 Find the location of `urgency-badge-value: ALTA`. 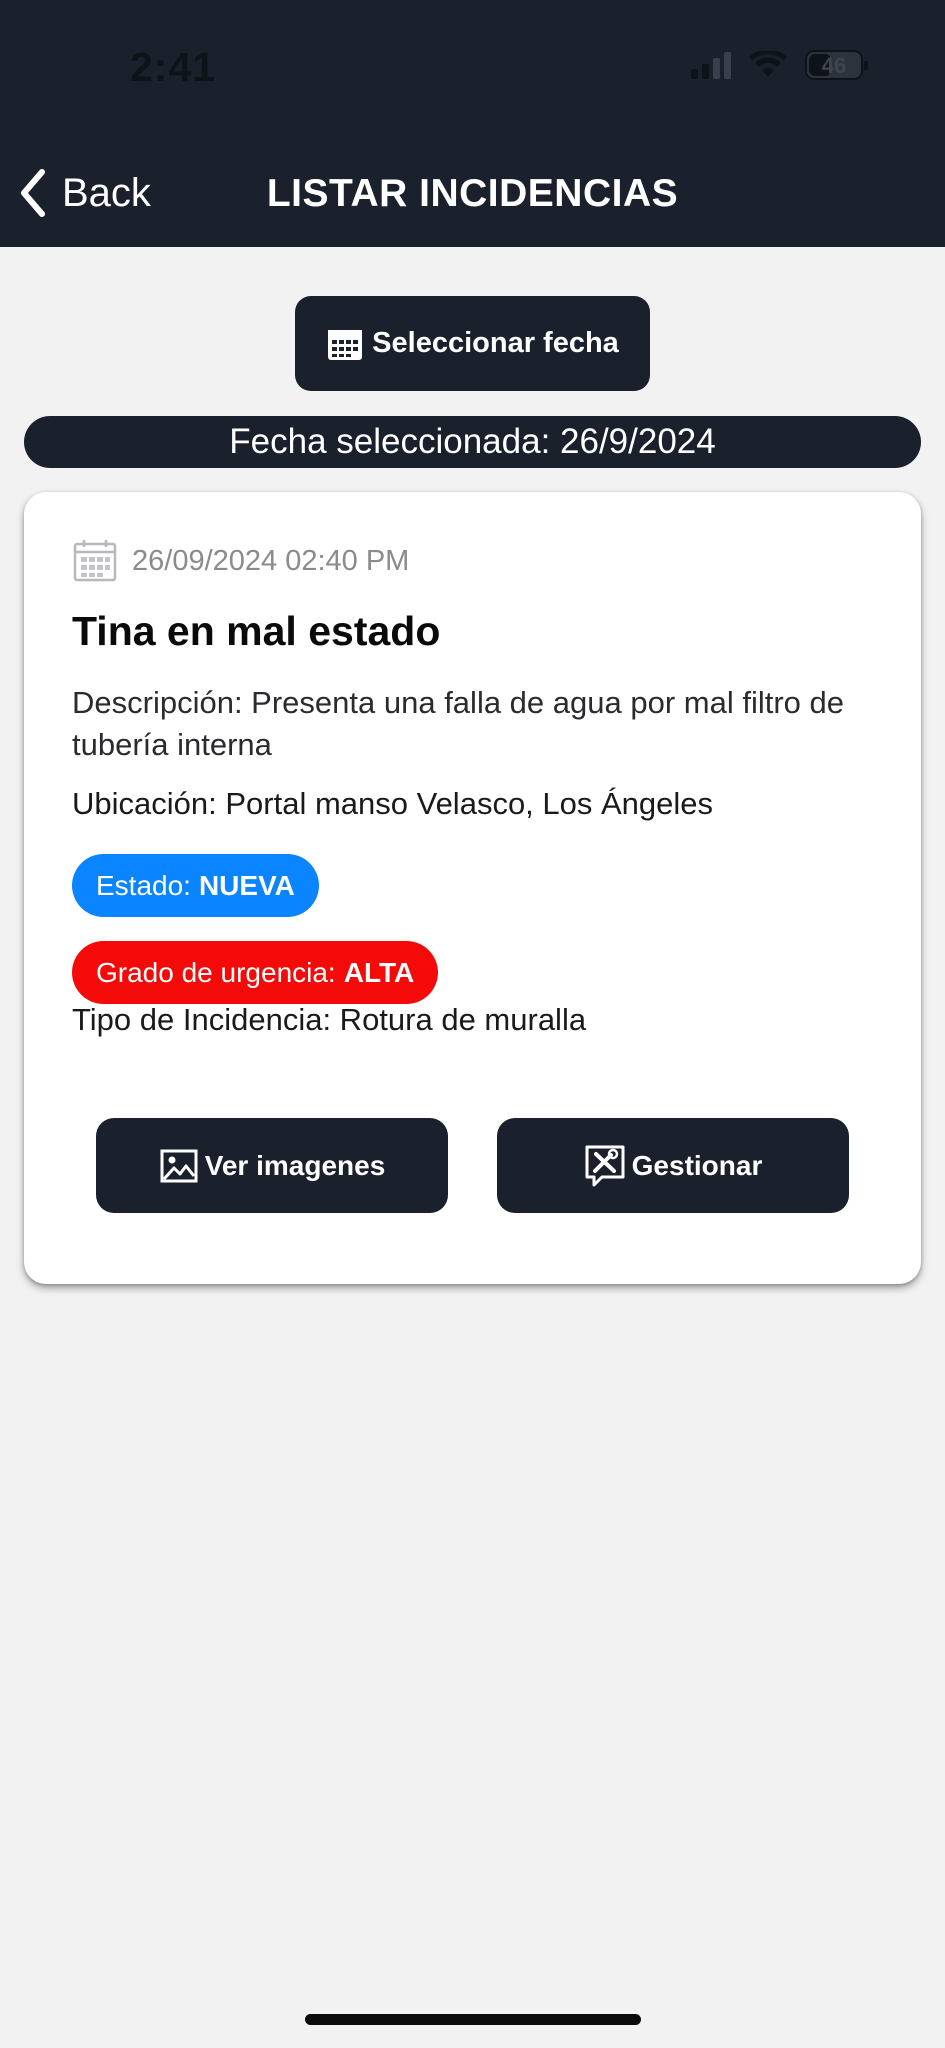

urgency-badge-value: ALTA is located at coordinates (379, 972).